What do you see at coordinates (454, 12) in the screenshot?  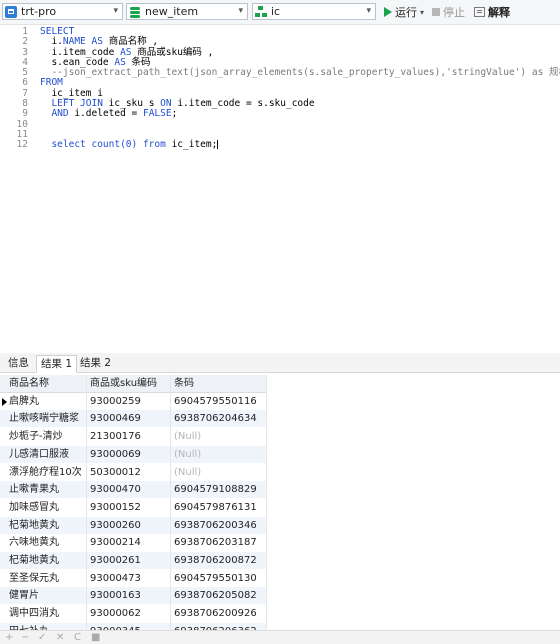 I see `stop-label: 停止` at bounding box center [454, 12].